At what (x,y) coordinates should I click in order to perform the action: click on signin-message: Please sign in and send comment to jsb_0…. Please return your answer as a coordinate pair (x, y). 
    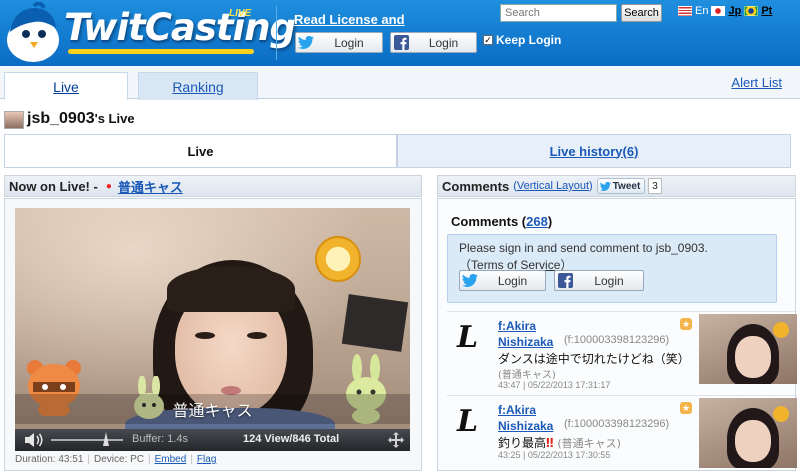
    Looking at the image, I should click on (583, 248).